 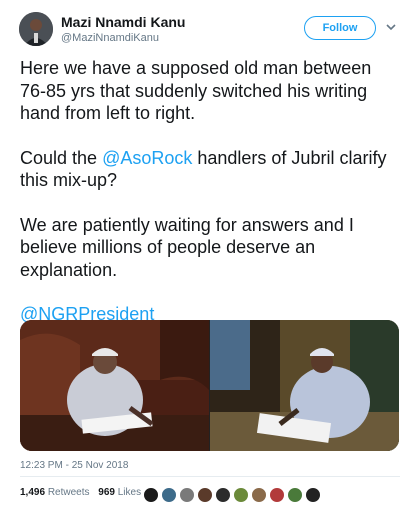 What do you see at coordinates (68, 492) in the screenshot?
I see `retweets-label: Retweets` at bounding box center [68, 492].